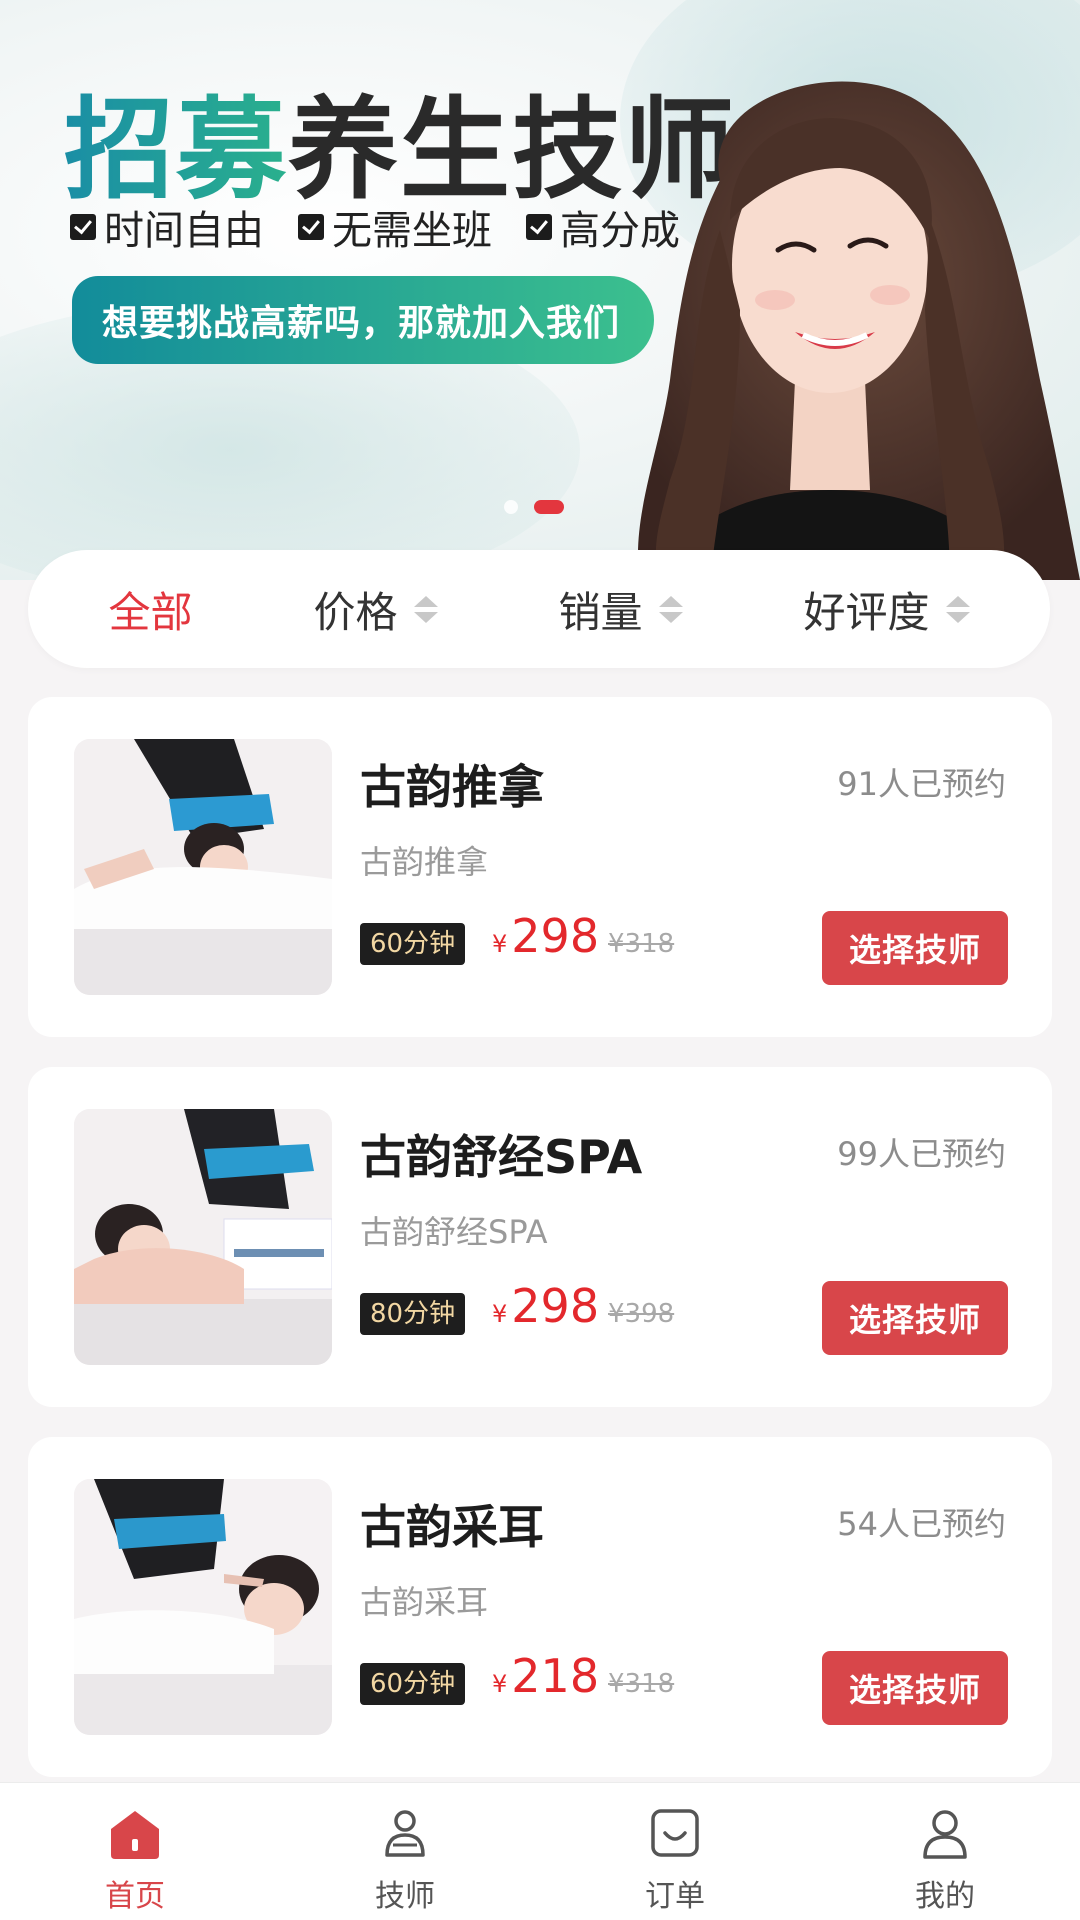 The image size is (1080, 1920). I want to click on headline-accent: 招募, so click(176, 150).